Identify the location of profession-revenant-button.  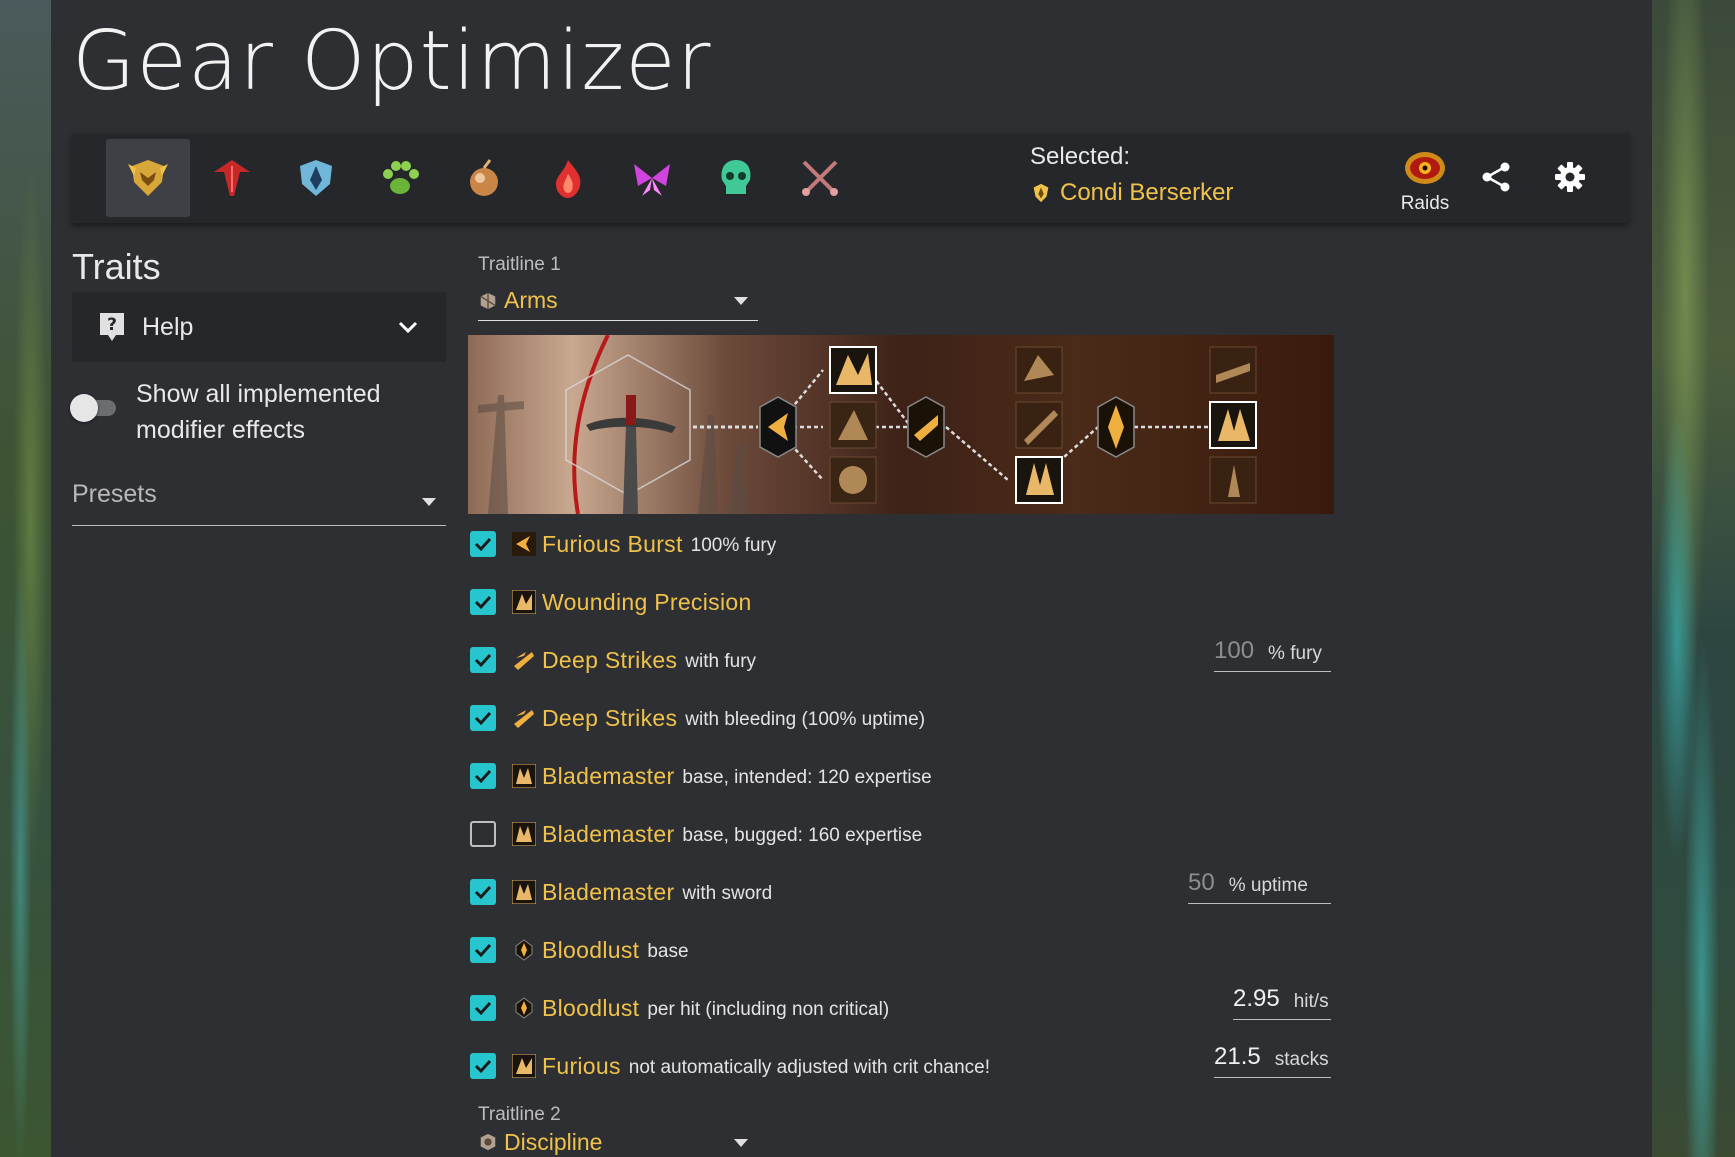
(232, 178).